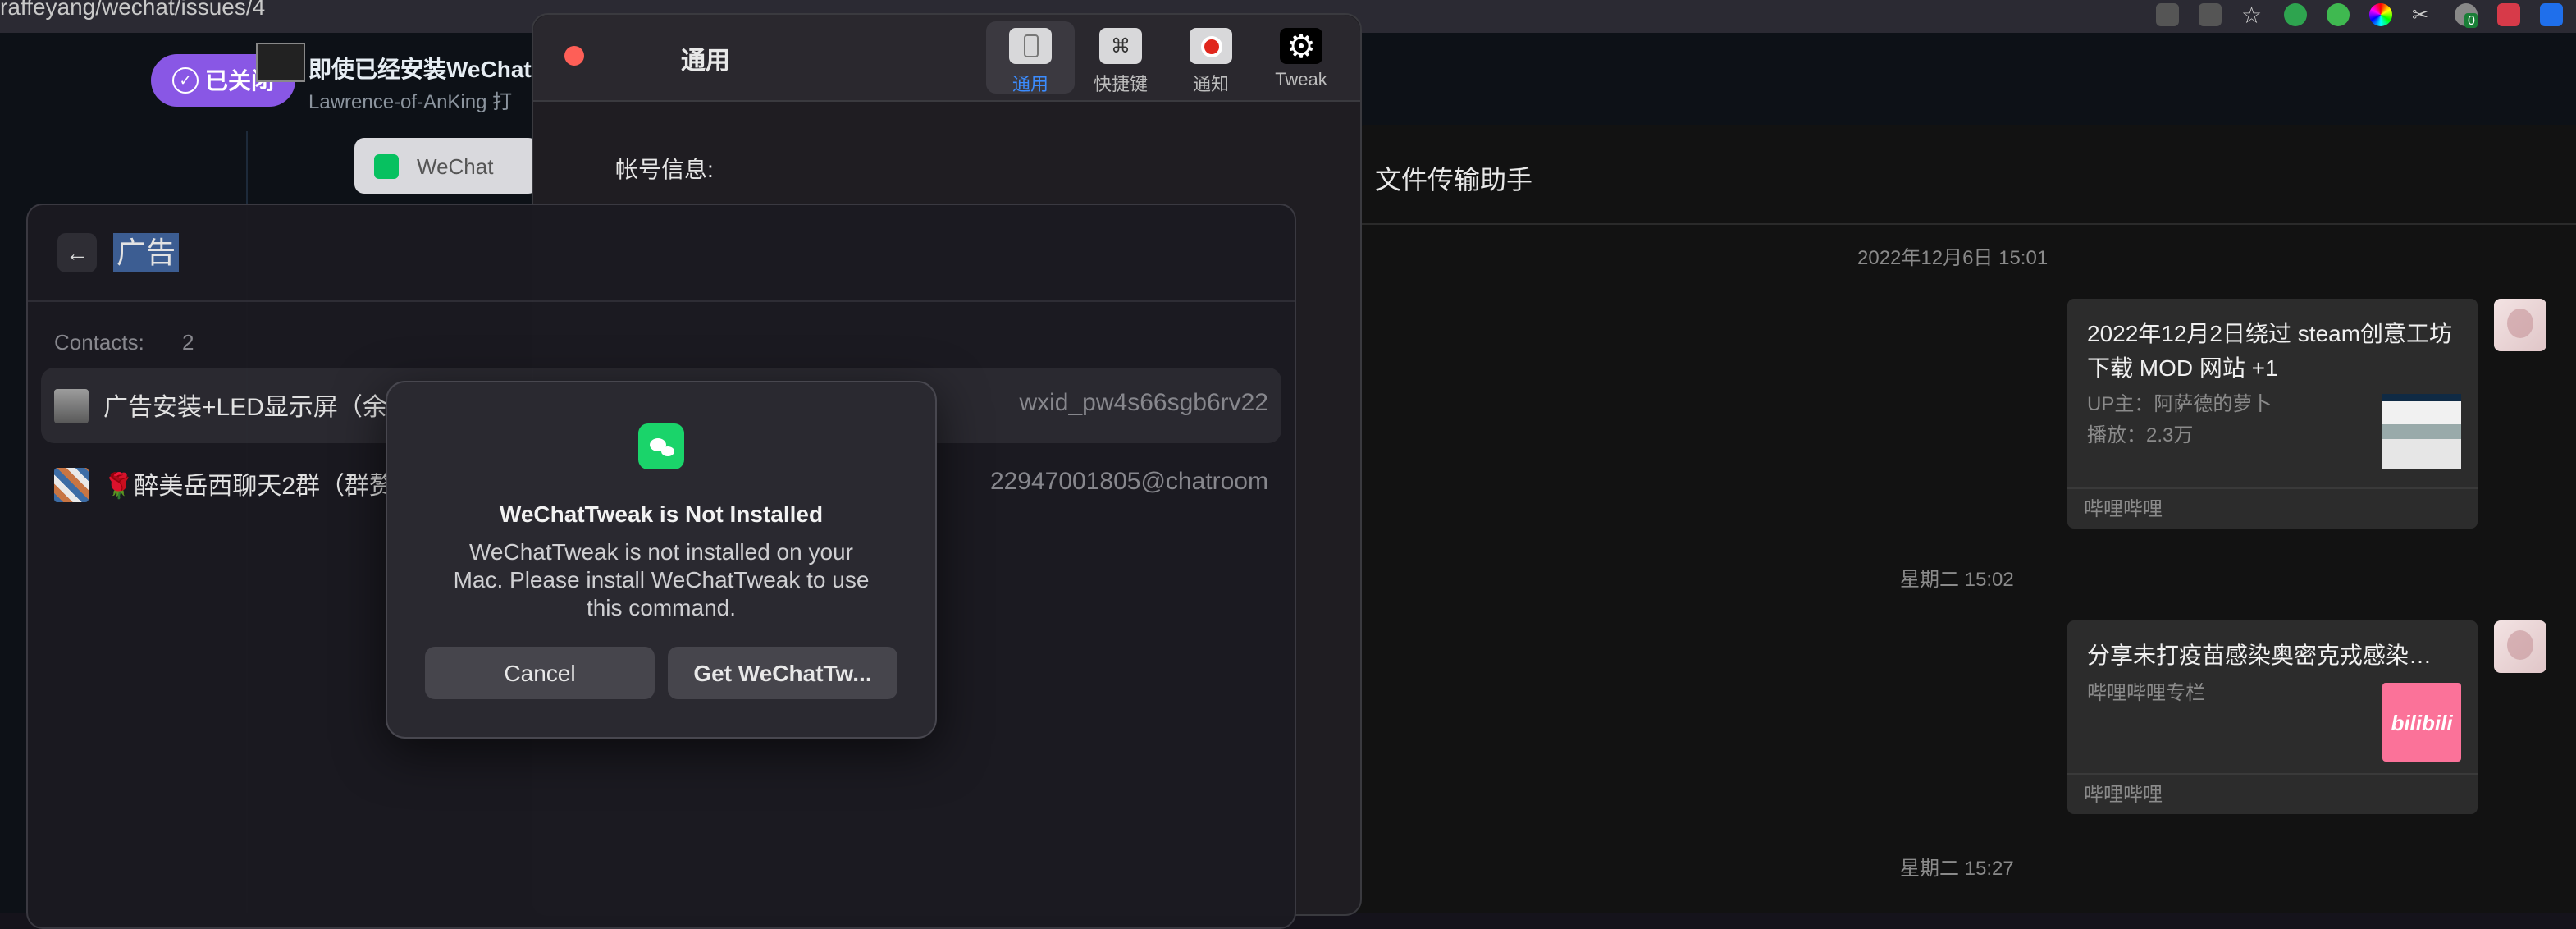 The height and width of the screenshot is (929, 2576). I want to click on message-timestamp: 星期二 15:02, so click(1957, 579).